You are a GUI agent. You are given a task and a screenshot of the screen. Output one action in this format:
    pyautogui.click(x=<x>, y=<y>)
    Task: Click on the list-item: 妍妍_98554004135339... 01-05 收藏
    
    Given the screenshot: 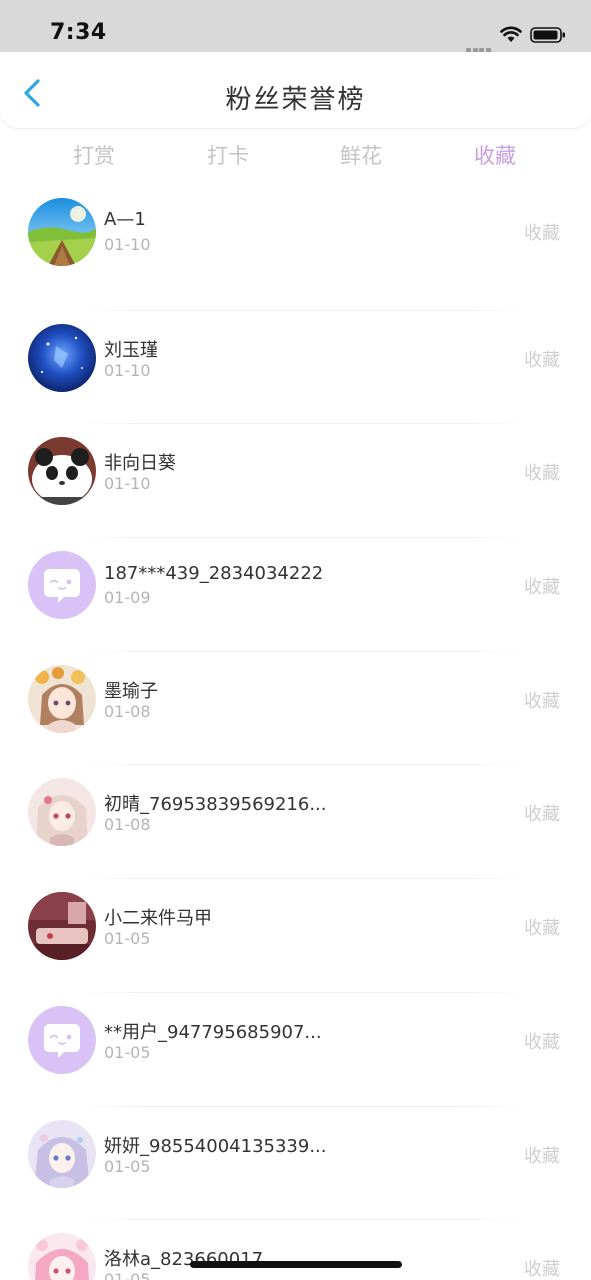 What is the action you would take?
    pyautogui.click(x=295, y=1149)
    